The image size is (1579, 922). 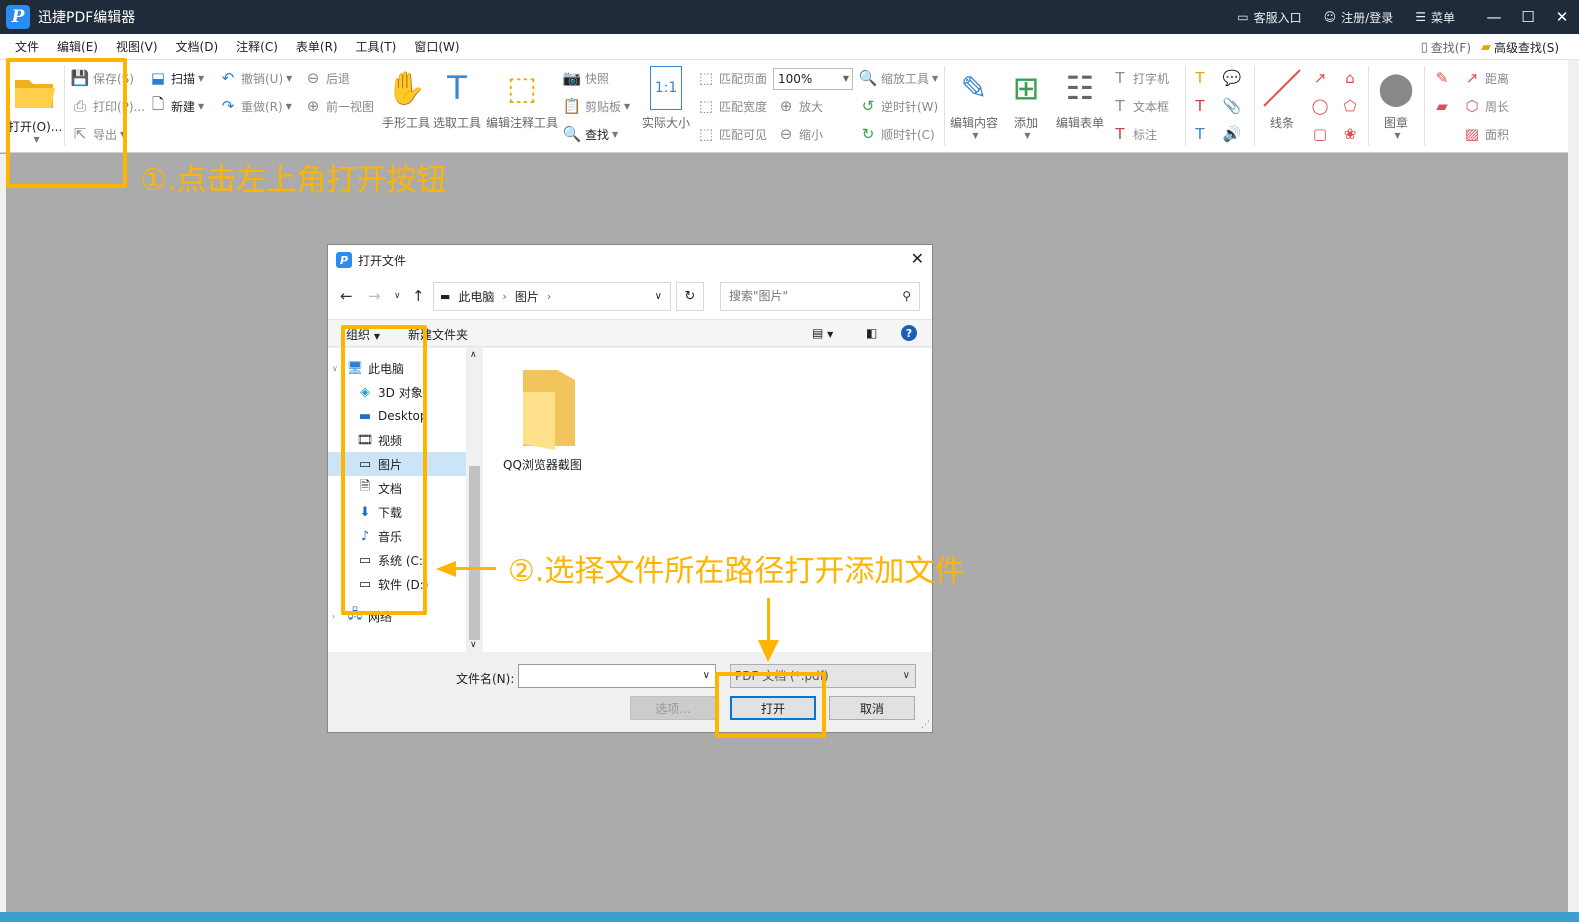 I want to click on polyline-shape-button: ⌂, so click(x=1351, y=78).